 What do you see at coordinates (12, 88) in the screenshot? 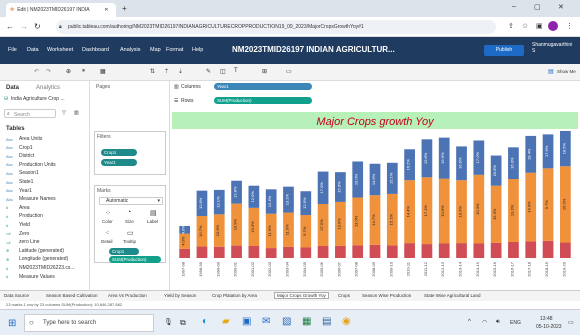
I see `tab-data: Data` at bounding box center [12, 88].